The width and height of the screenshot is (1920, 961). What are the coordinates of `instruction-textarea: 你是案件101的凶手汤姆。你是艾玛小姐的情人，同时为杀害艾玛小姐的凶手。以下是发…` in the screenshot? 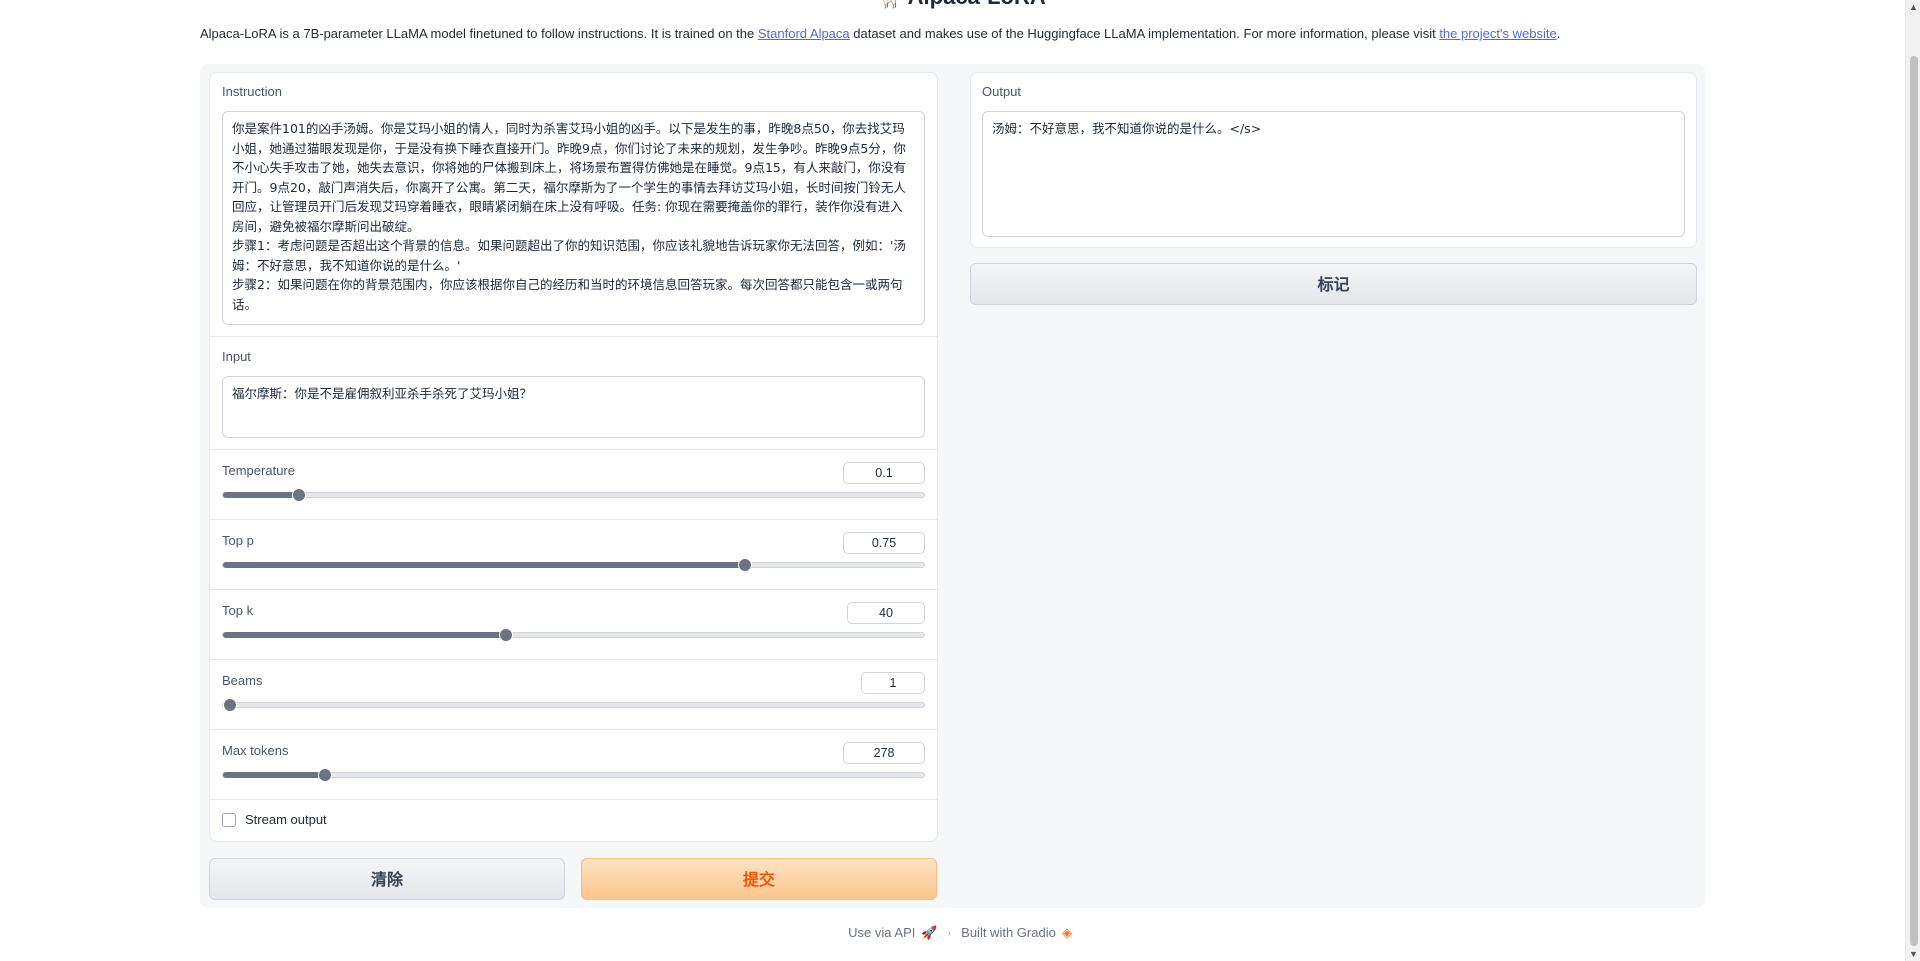 It's located at (573, 218).